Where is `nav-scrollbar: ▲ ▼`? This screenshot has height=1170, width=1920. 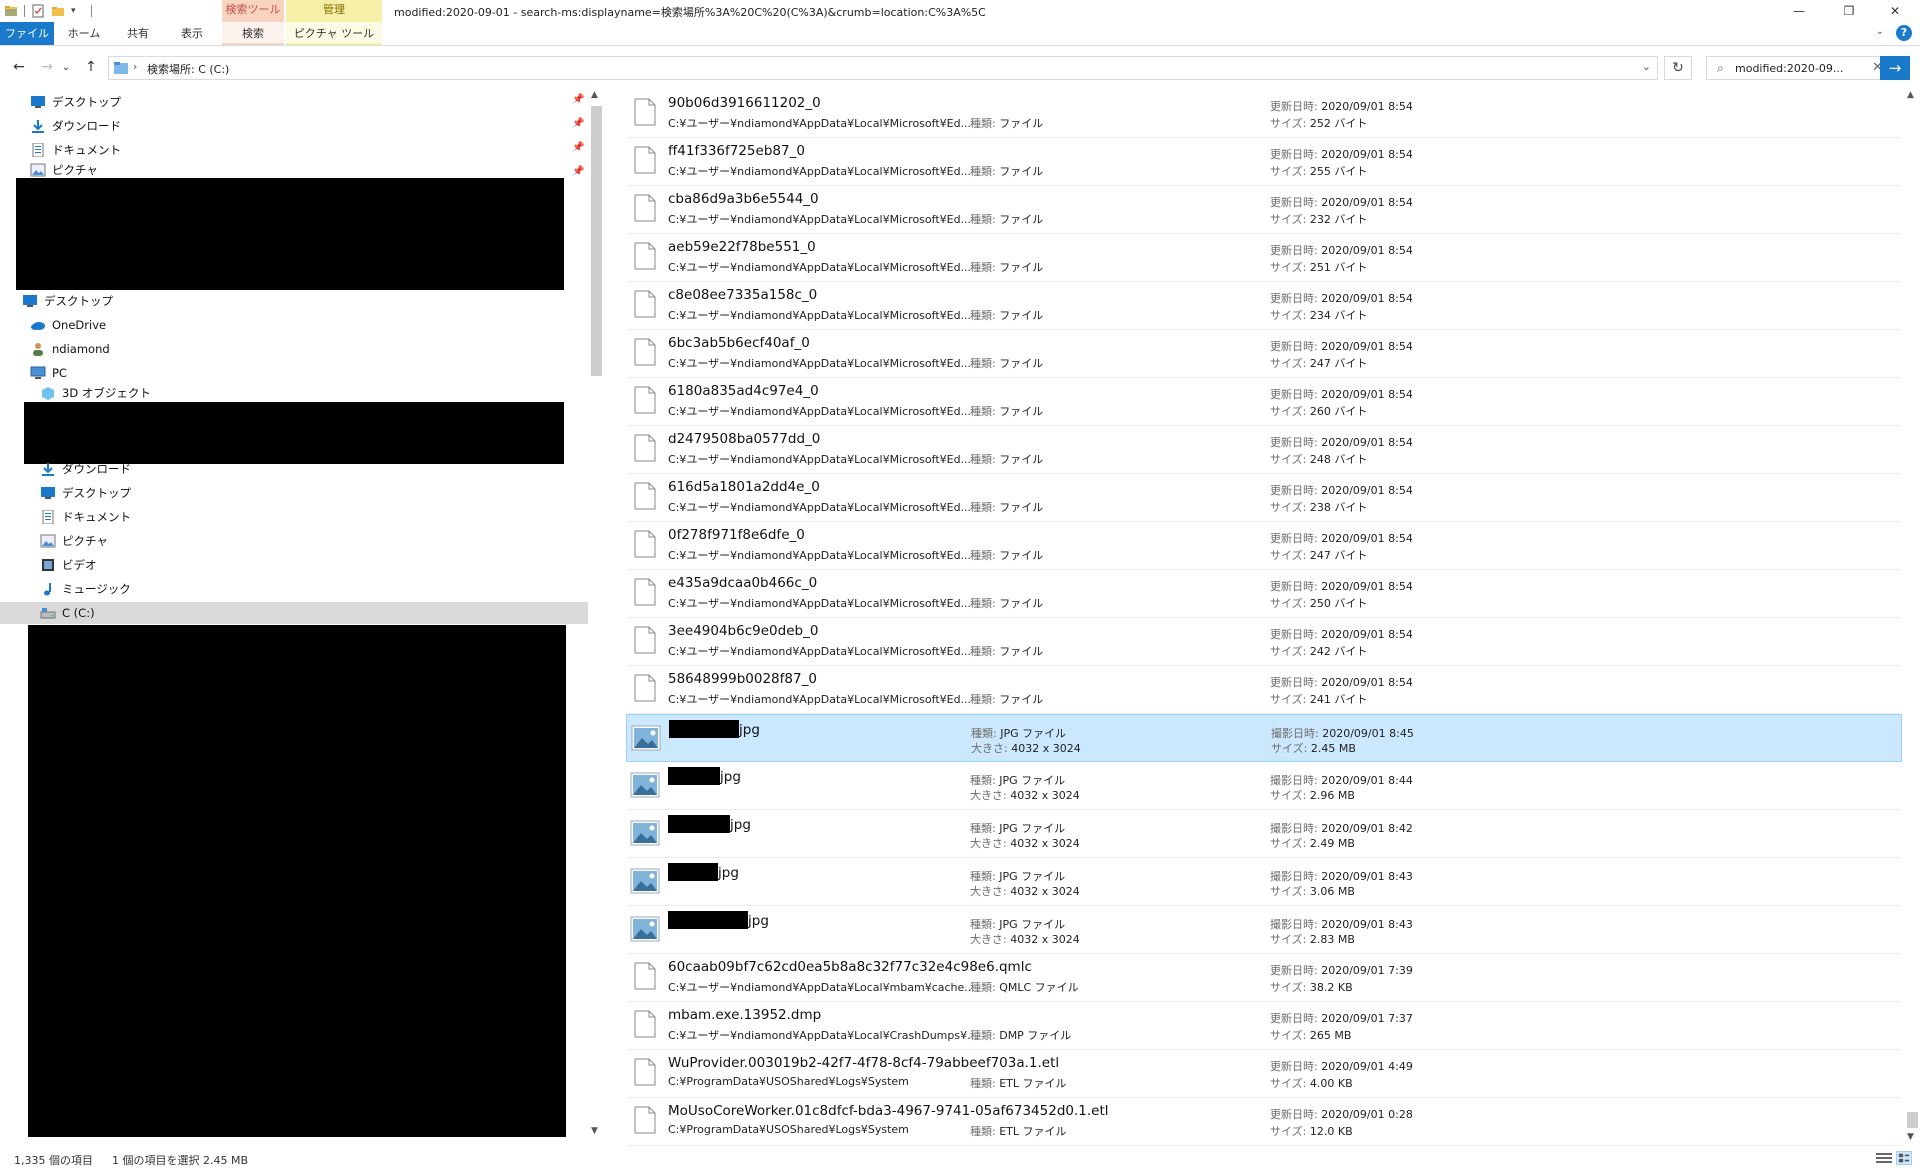 nav-scrollbar: ▲ ▼ is located at coordinates (596, 618).